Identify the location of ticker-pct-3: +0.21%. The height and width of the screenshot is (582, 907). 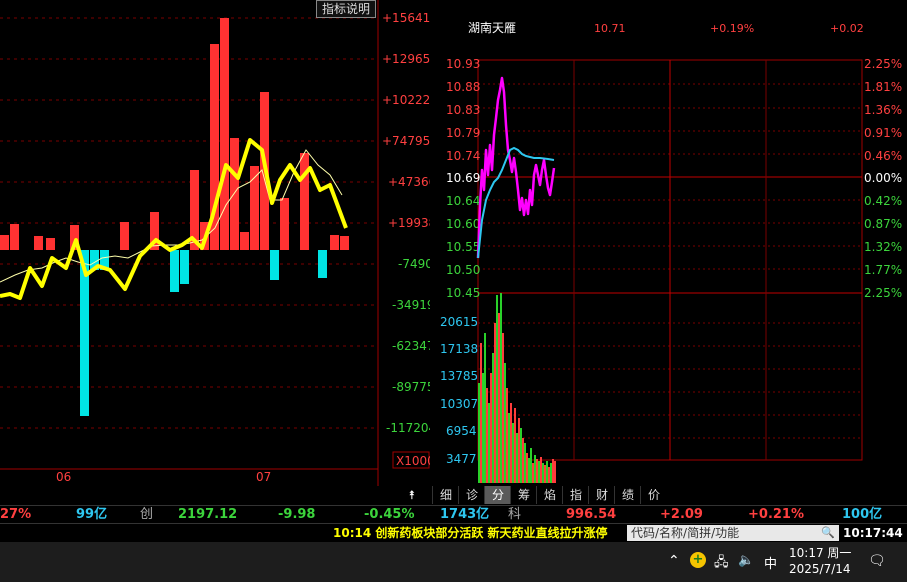
(776, 514).